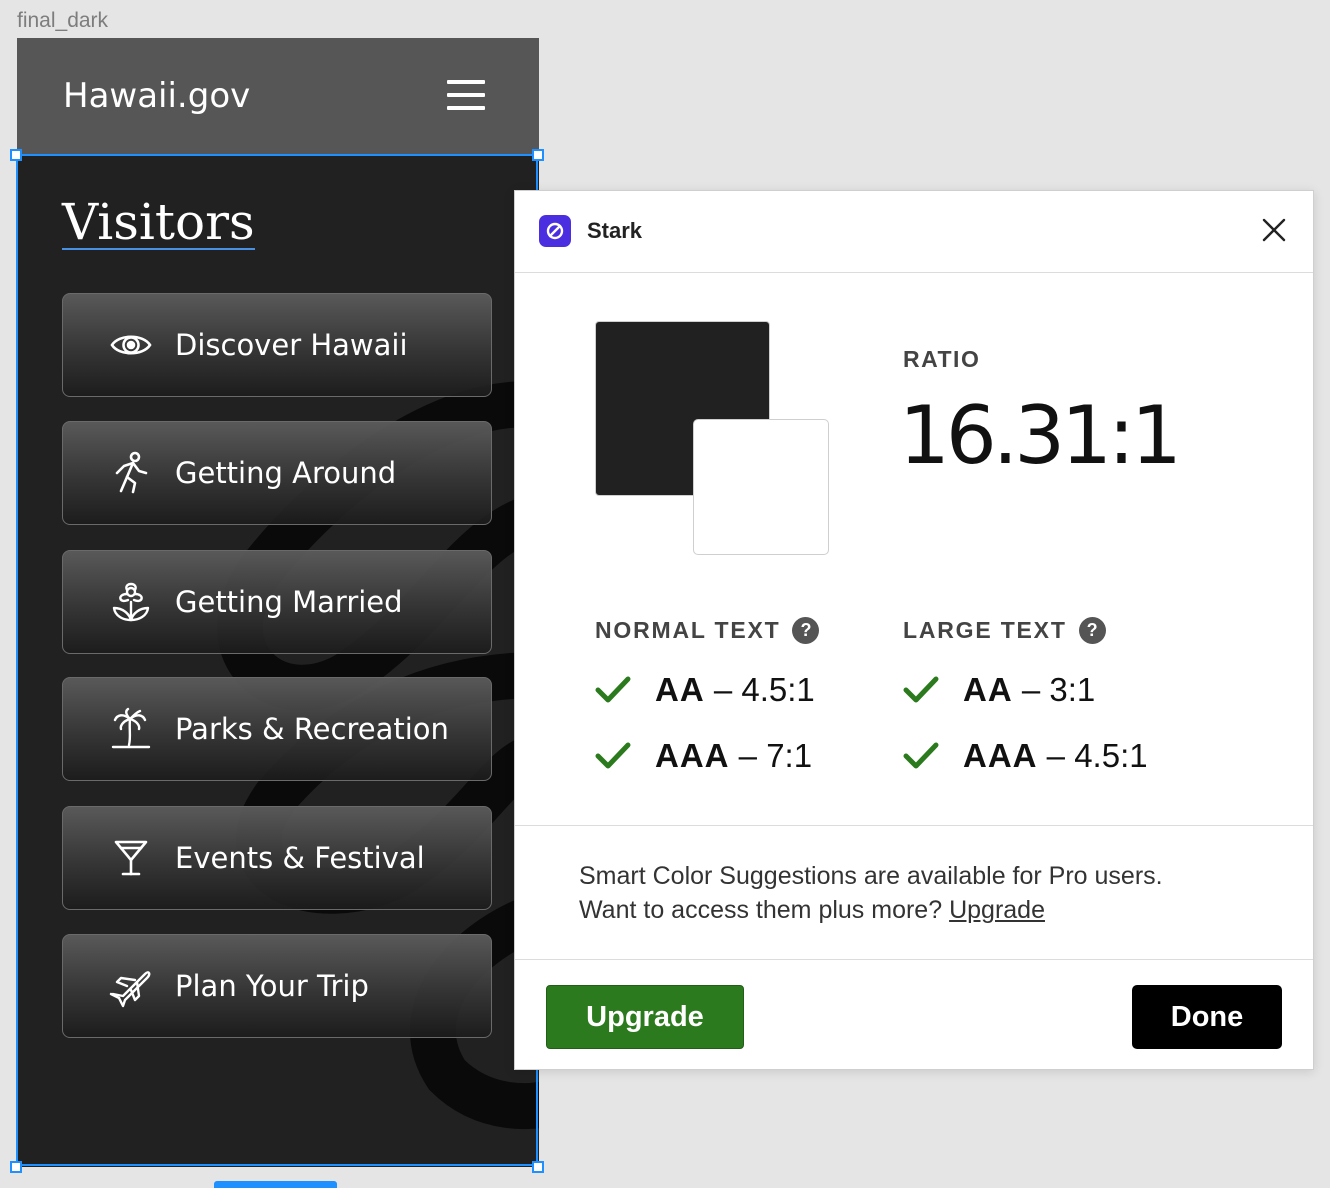 Image resolution: width=1330 pixels, height=1188 pixels. I want to click on nav-getting-married: Getting Married, so click(277, 602).